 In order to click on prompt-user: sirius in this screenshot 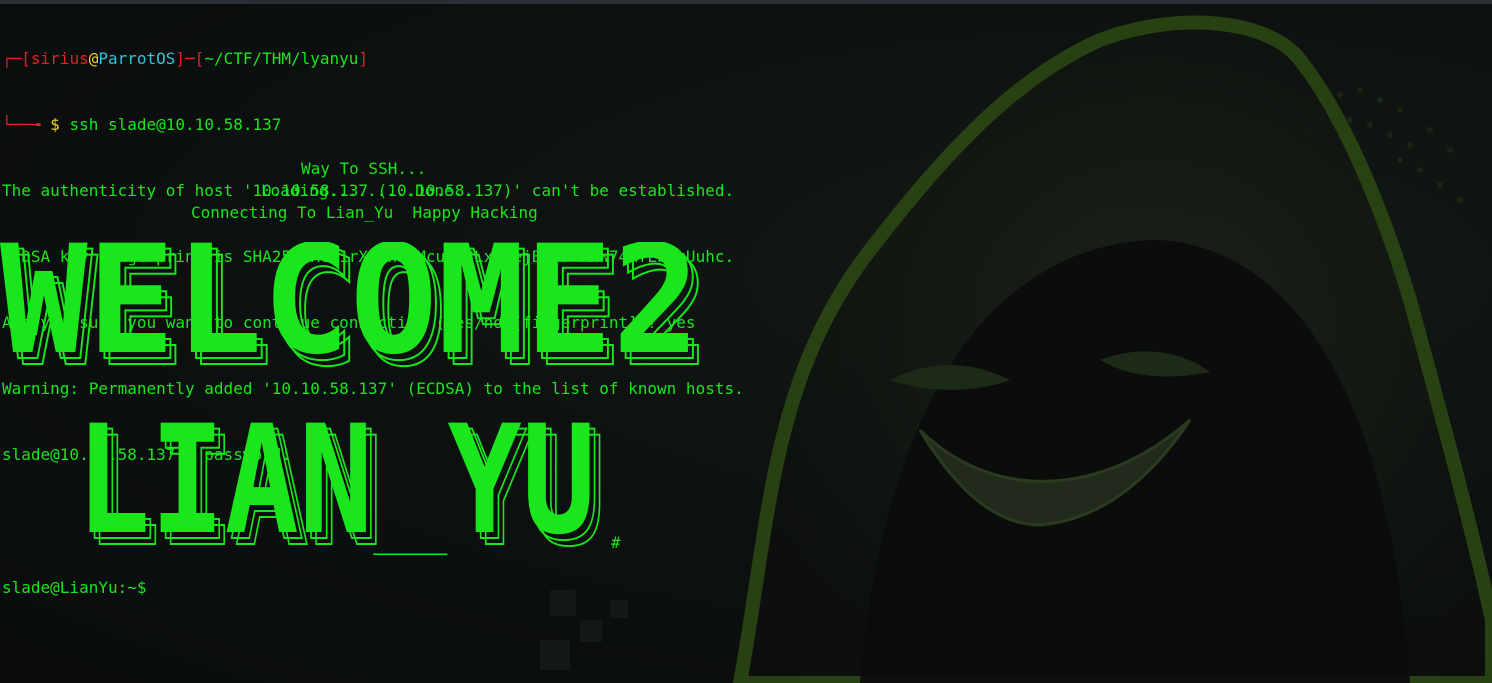, I will do `click(59, 58)`.